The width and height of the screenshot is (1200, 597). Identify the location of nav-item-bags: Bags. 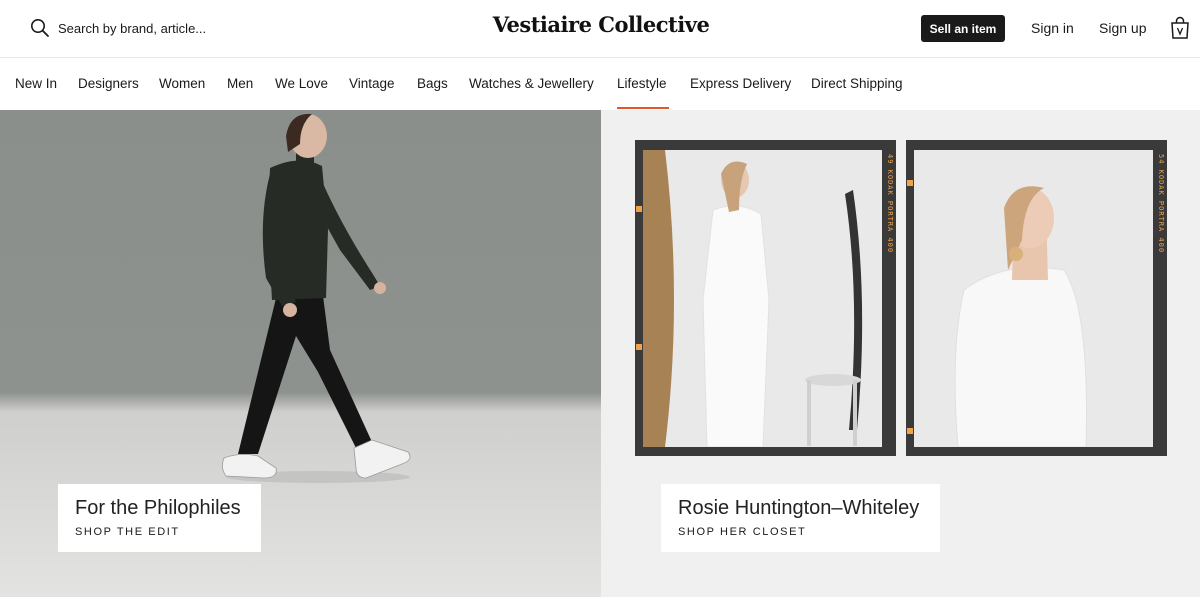
(432, 83).